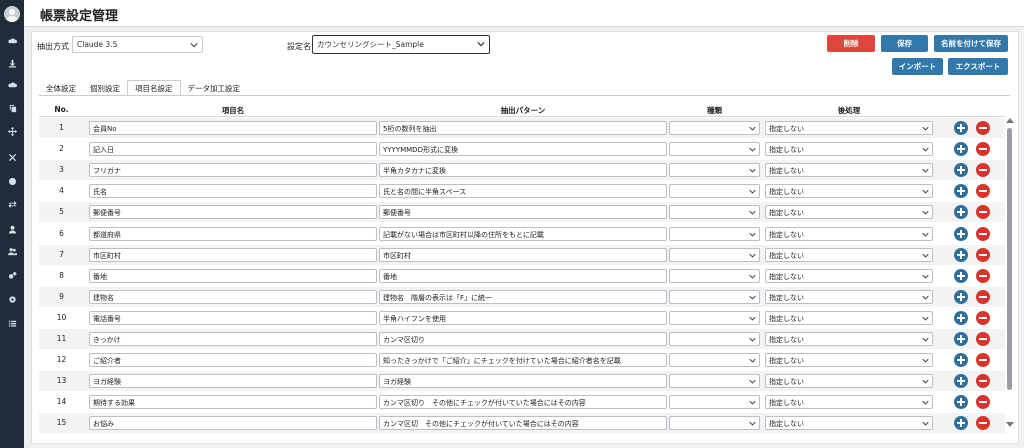 The image size is (1024, 448). Describe the element at coordinates (523, 339) in the screenshot. I see `pattern-input: カンマ区切り` at that location.